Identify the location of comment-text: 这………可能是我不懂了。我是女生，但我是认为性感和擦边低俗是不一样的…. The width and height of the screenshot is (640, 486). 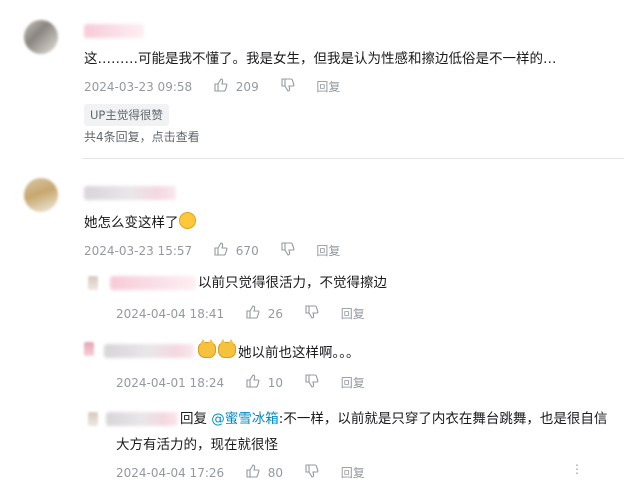
(320, 59).